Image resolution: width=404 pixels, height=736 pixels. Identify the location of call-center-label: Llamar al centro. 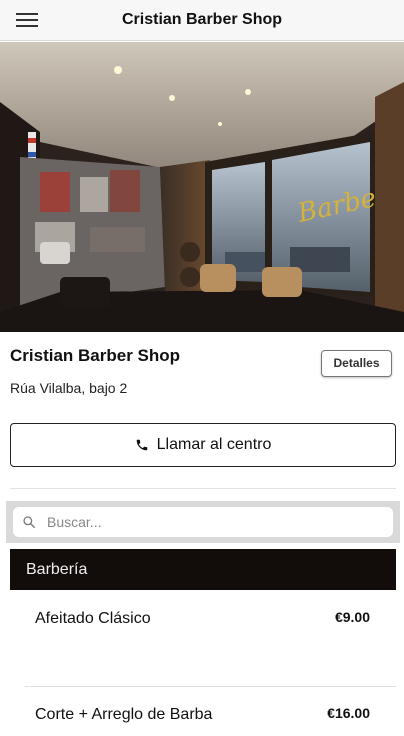
(214, 444).